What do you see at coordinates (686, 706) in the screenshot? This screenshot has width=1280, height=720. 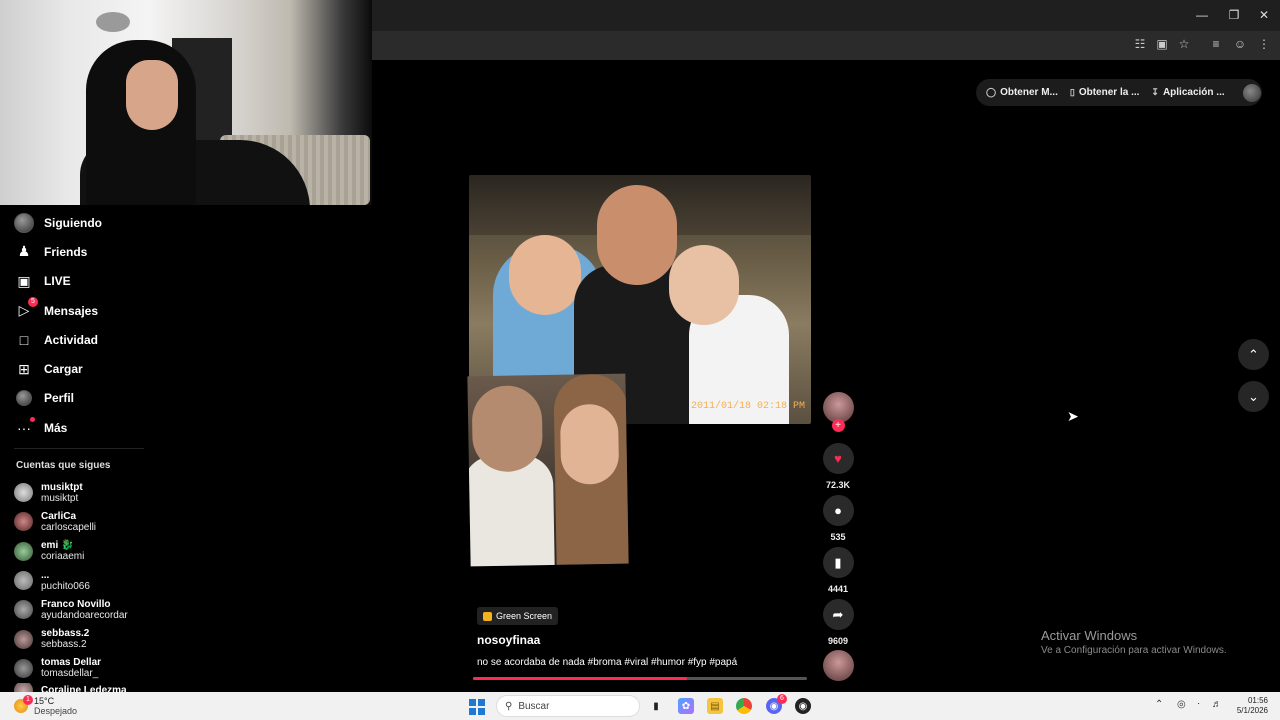 I see `copilot-icon: ✿` at bounding box center [686, 706].